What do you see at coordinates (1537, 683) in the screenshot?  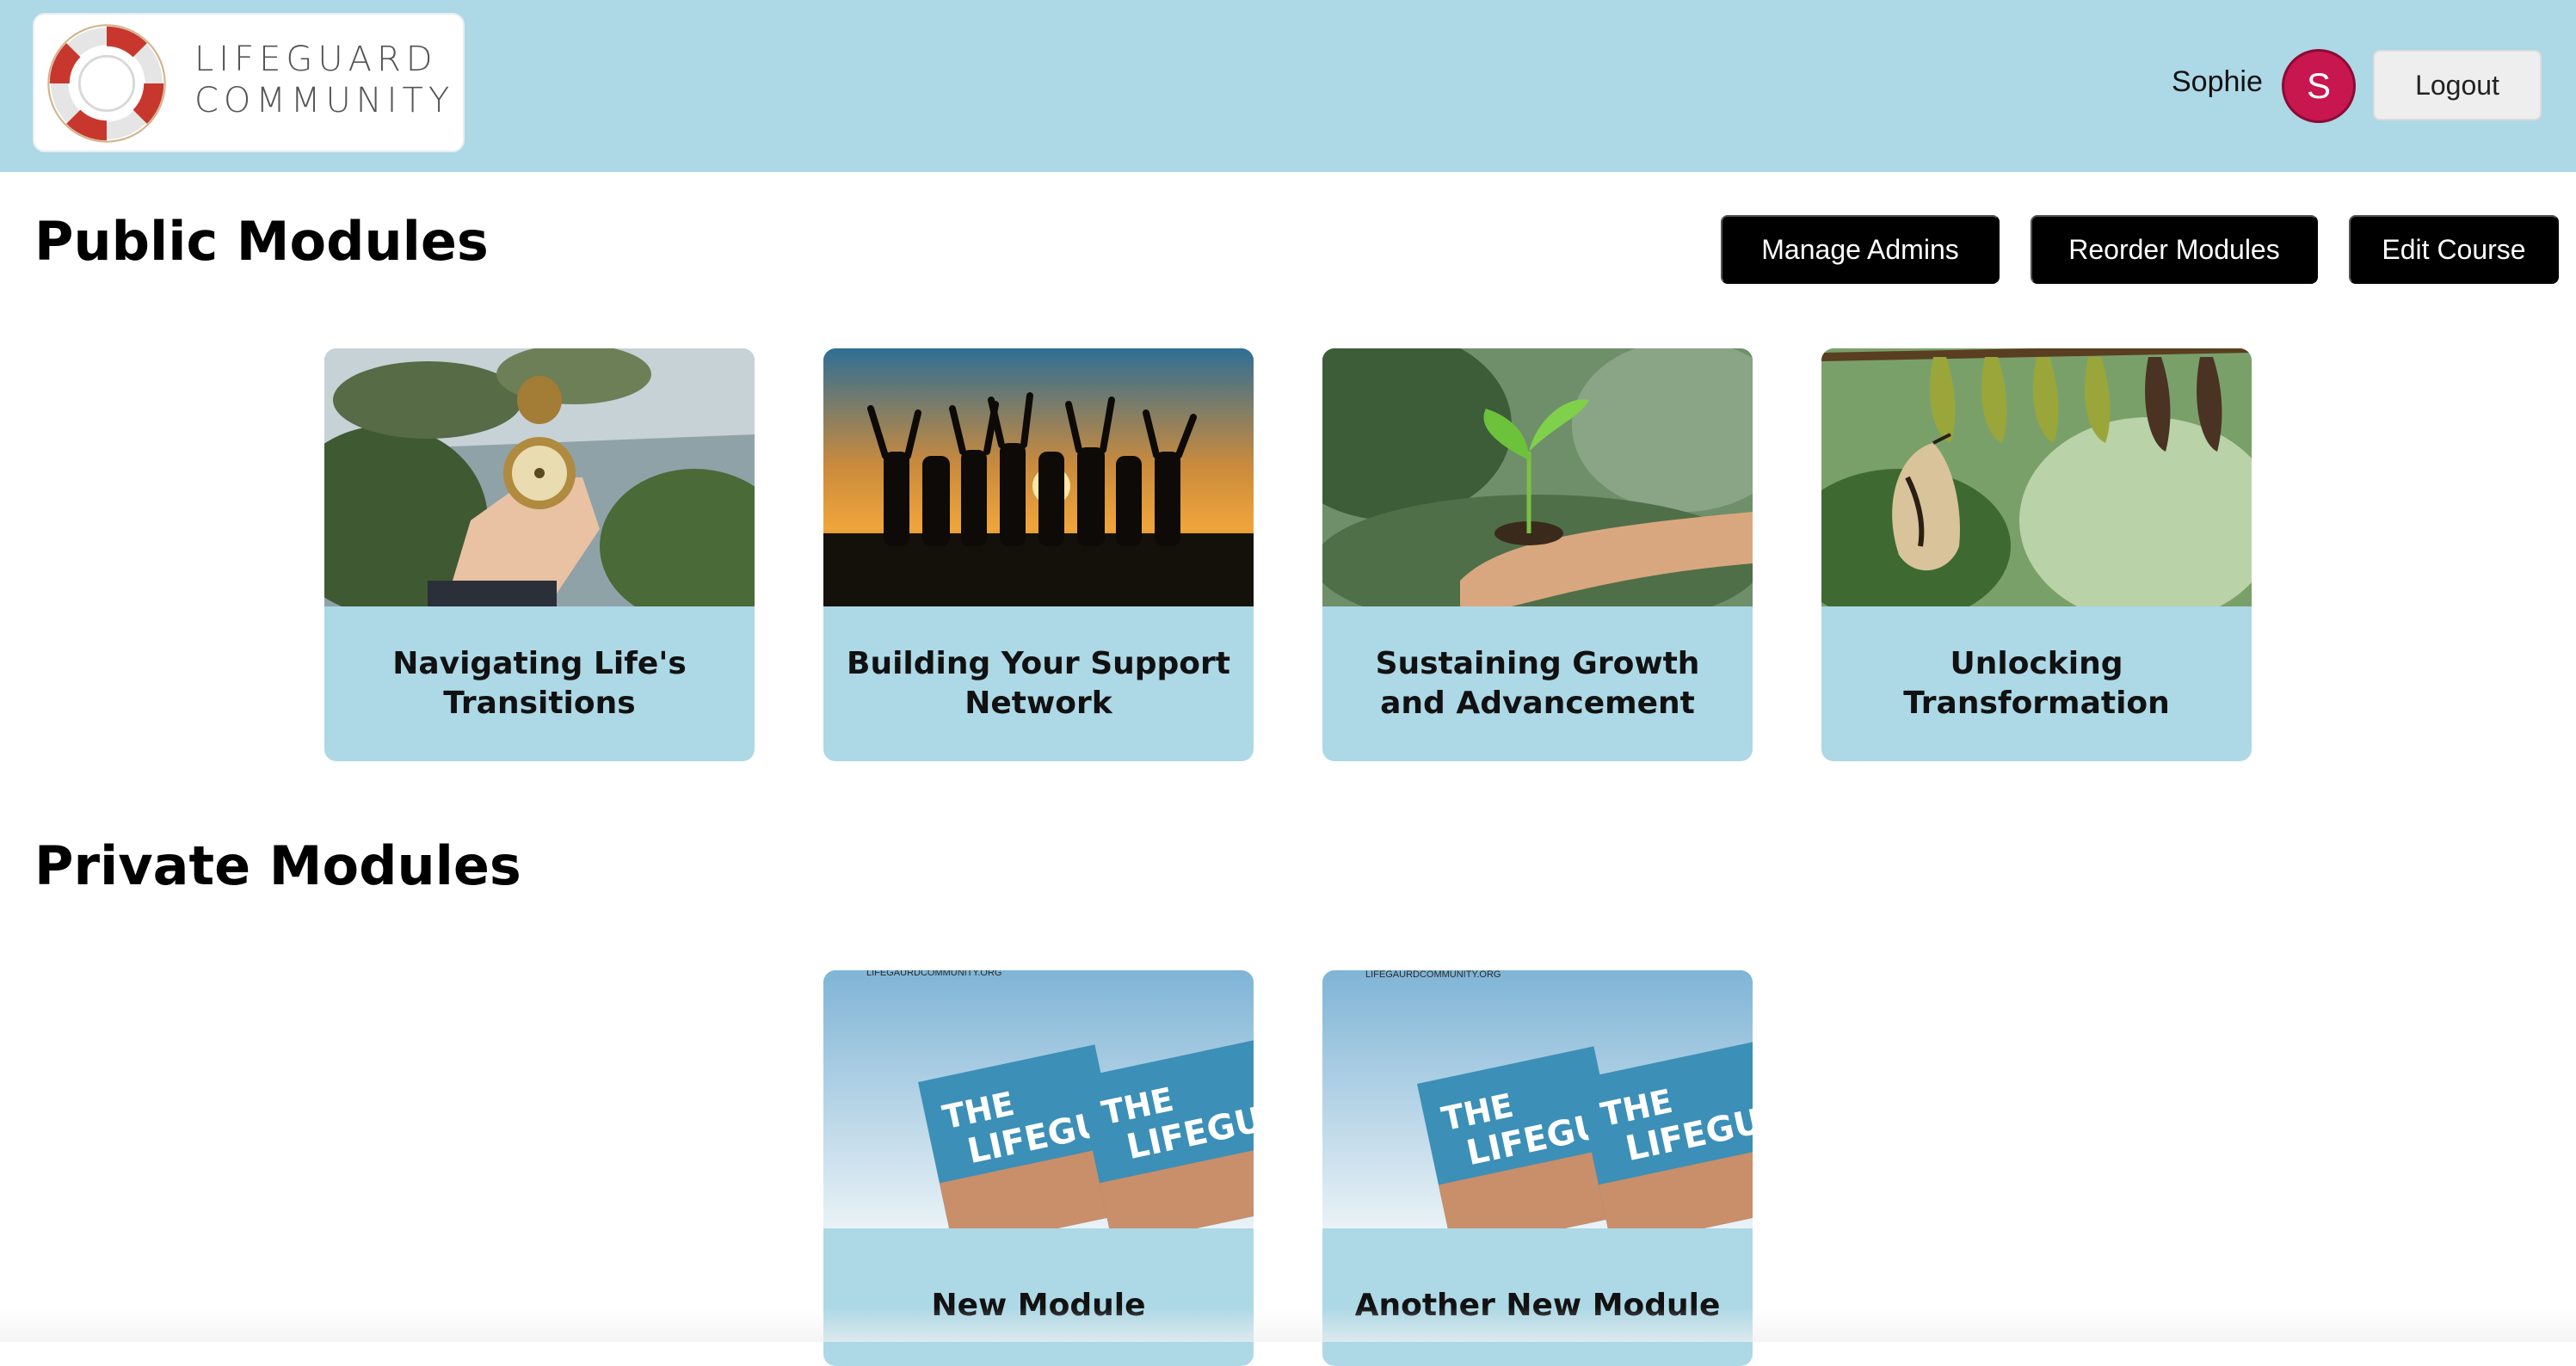 I see `module-title: Sustaining Growth and Advancement` at bounding box center [1537, 683].